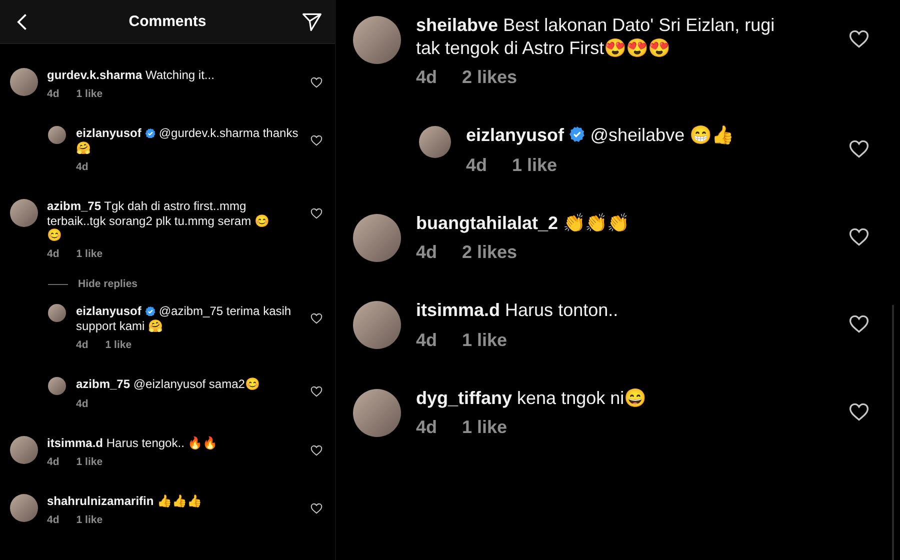 The width and height of the screenshot is (900, 560). Describe the element at coordinates (133, 443) in the screenshot. I see `comment-text: itsimma.d Harus tengok.. 🔥🔥` at that location.